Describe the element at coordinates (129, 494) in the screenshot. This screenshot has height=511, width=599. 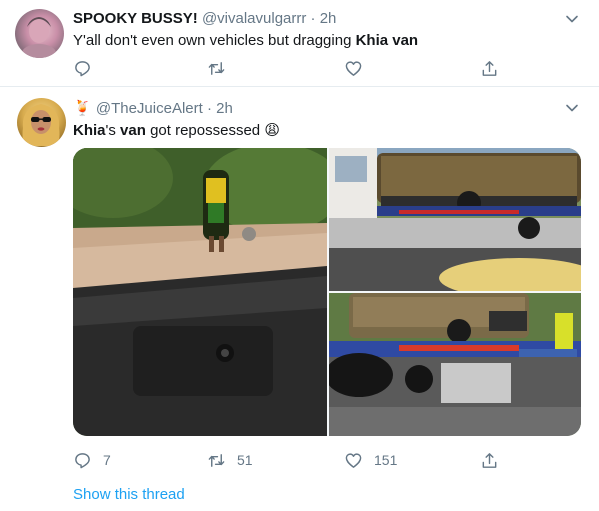
I see `show-thread-link: Show this thread` at that location.